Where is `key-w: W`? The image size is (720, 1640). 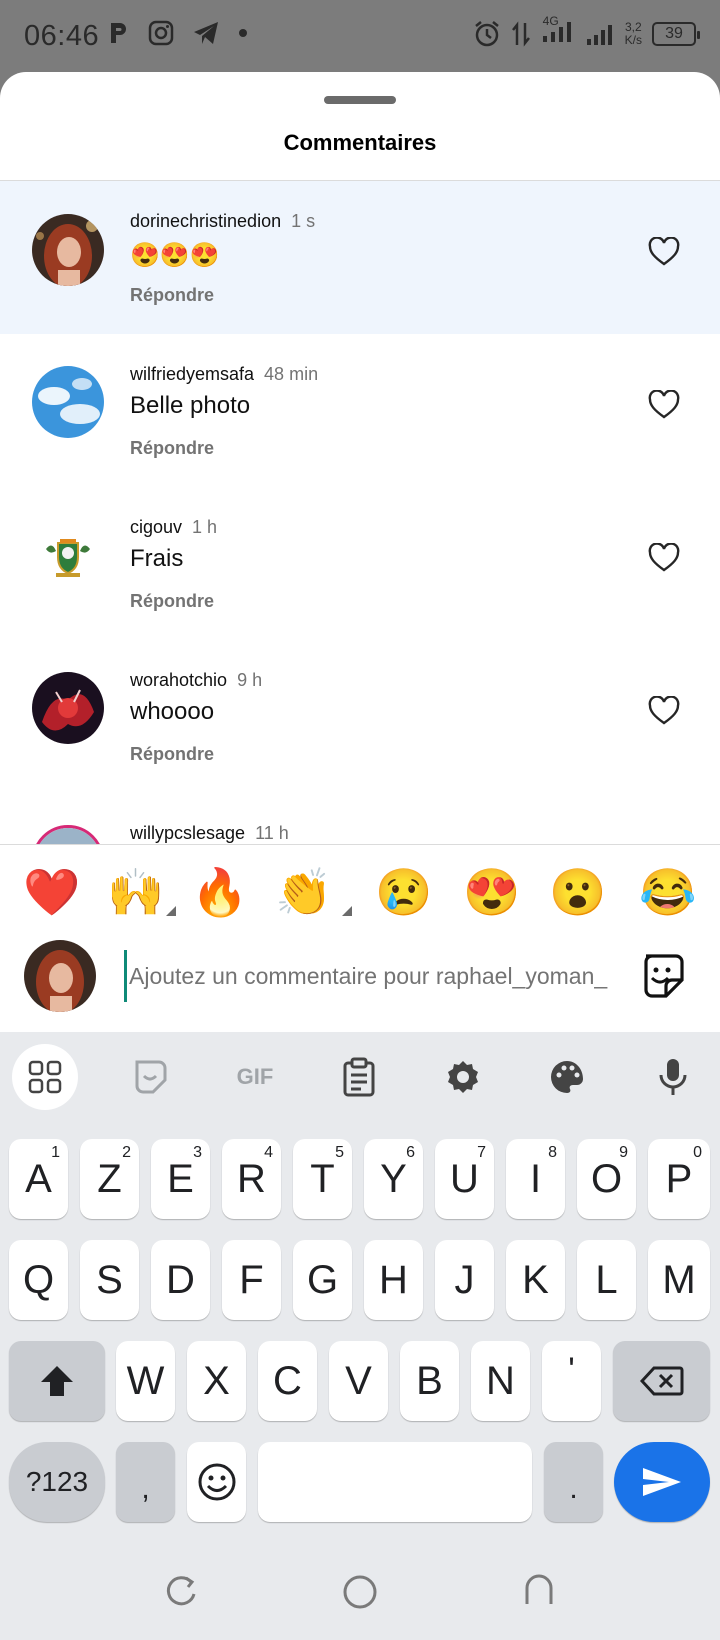
key-w: W is located at coordinates (145, 1381).